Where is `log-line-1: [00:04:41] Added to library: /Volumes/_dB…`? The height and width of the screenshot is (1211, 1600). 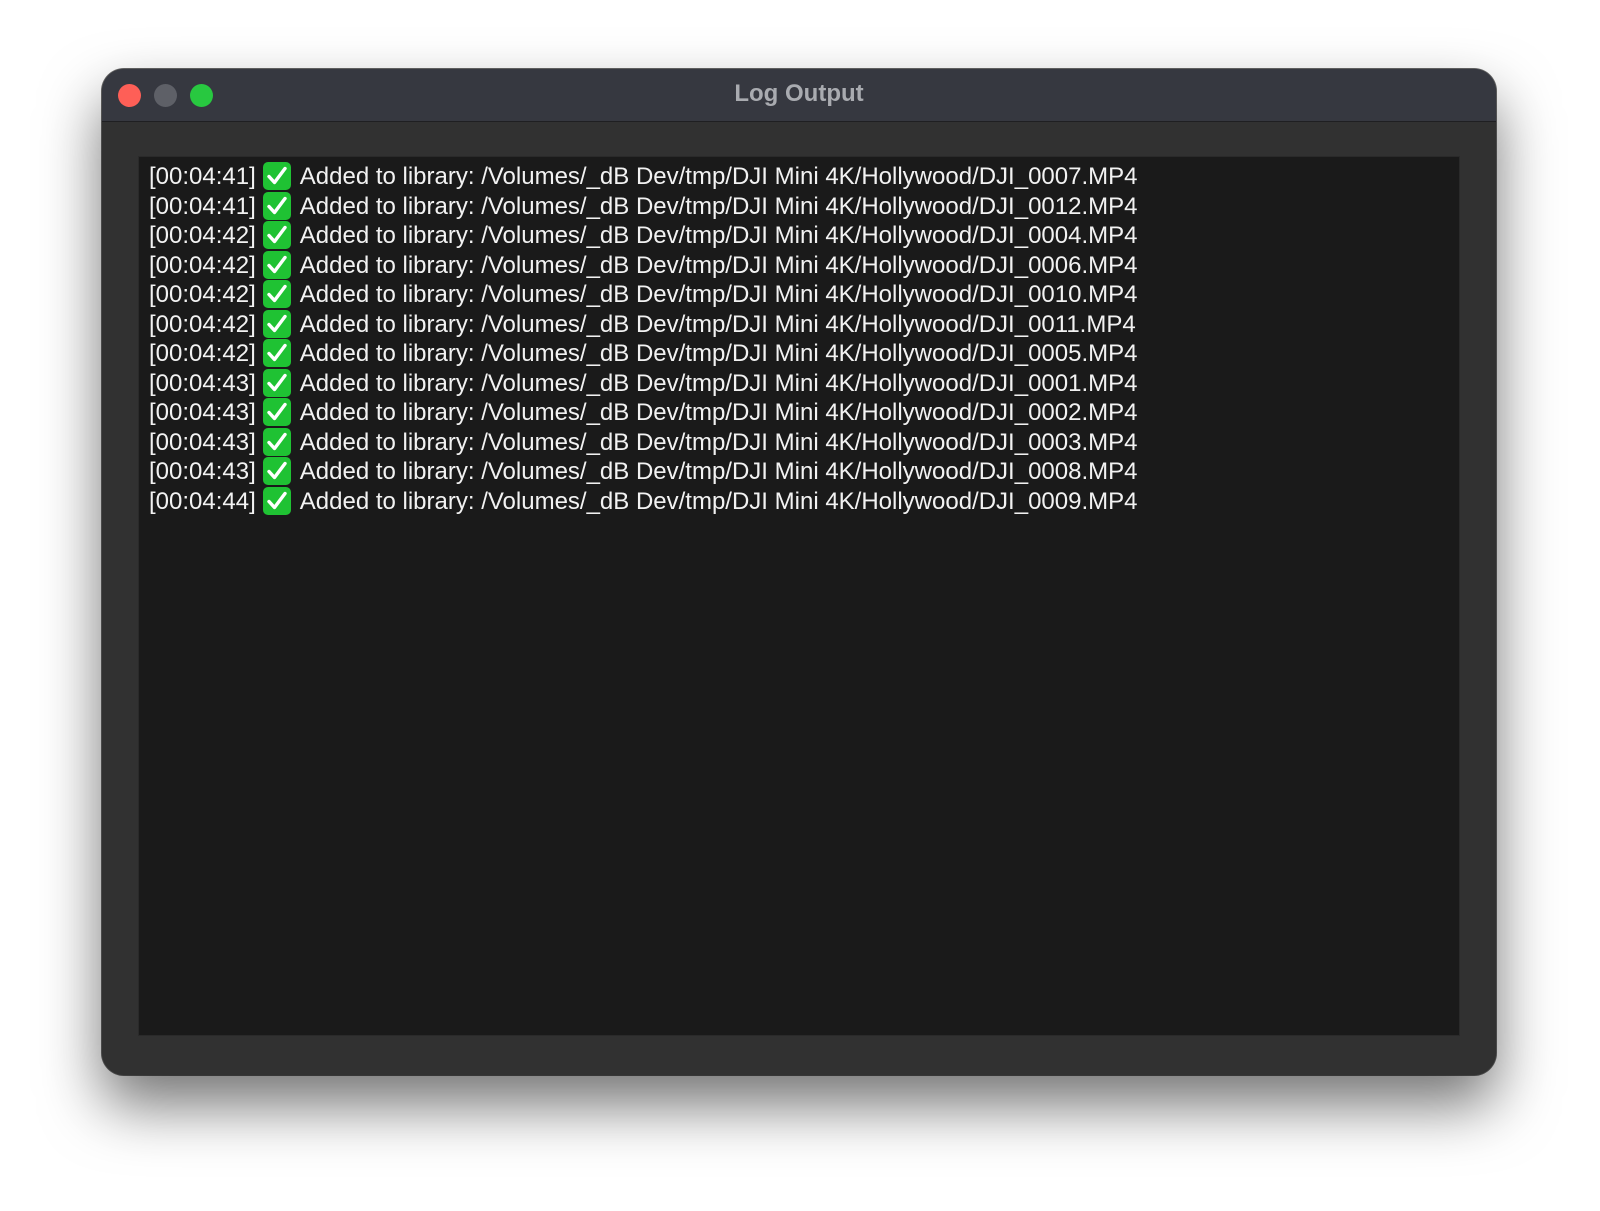
log-line-1: [00:04:41] Added to library: /Volumes/_dB… is located at coordinates (643, 177).